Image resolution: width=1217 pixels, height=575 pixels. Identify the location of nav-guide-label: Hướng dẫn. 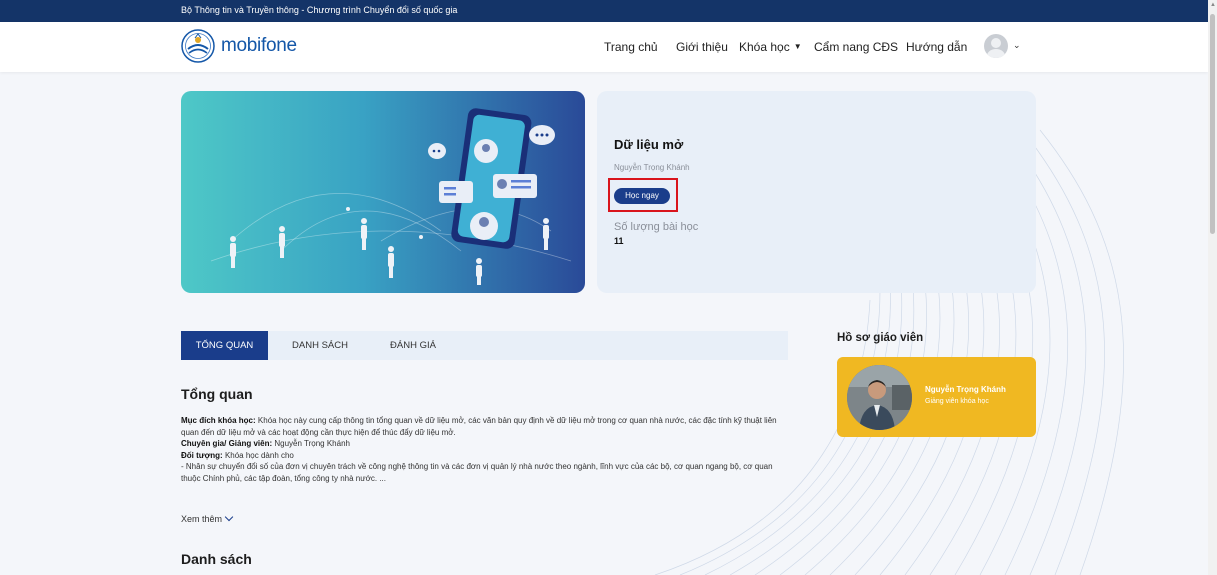
(937, 47).